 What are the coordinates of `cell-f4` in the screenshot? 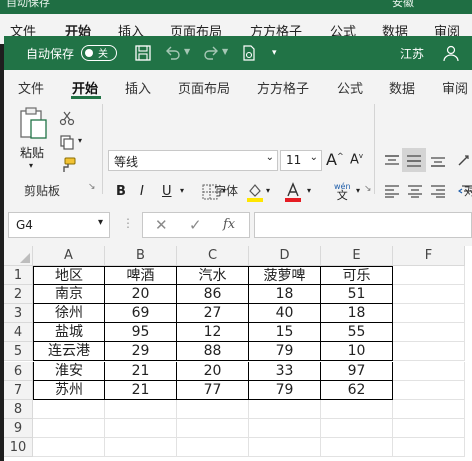 It's located at (429, 333).